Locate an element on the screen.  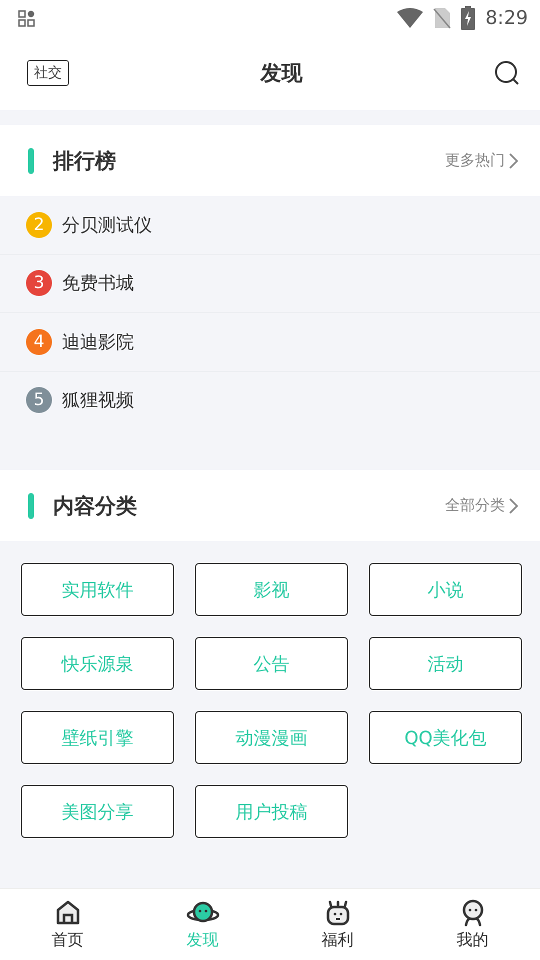
category-button: 活动 is located at coordinates (445, 663).